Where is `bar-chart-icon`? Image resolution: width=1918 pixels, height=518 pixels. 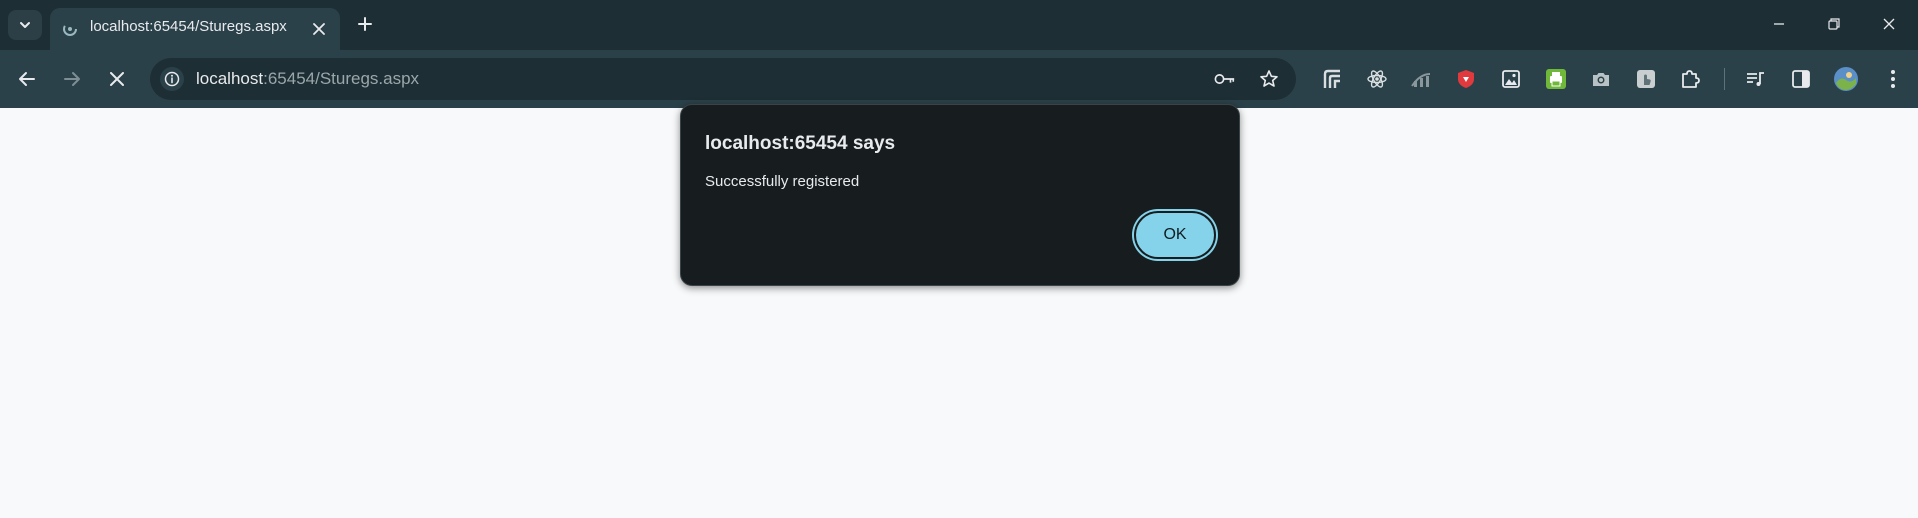
bar-chart-icon is located at coordinates (1421, 80).